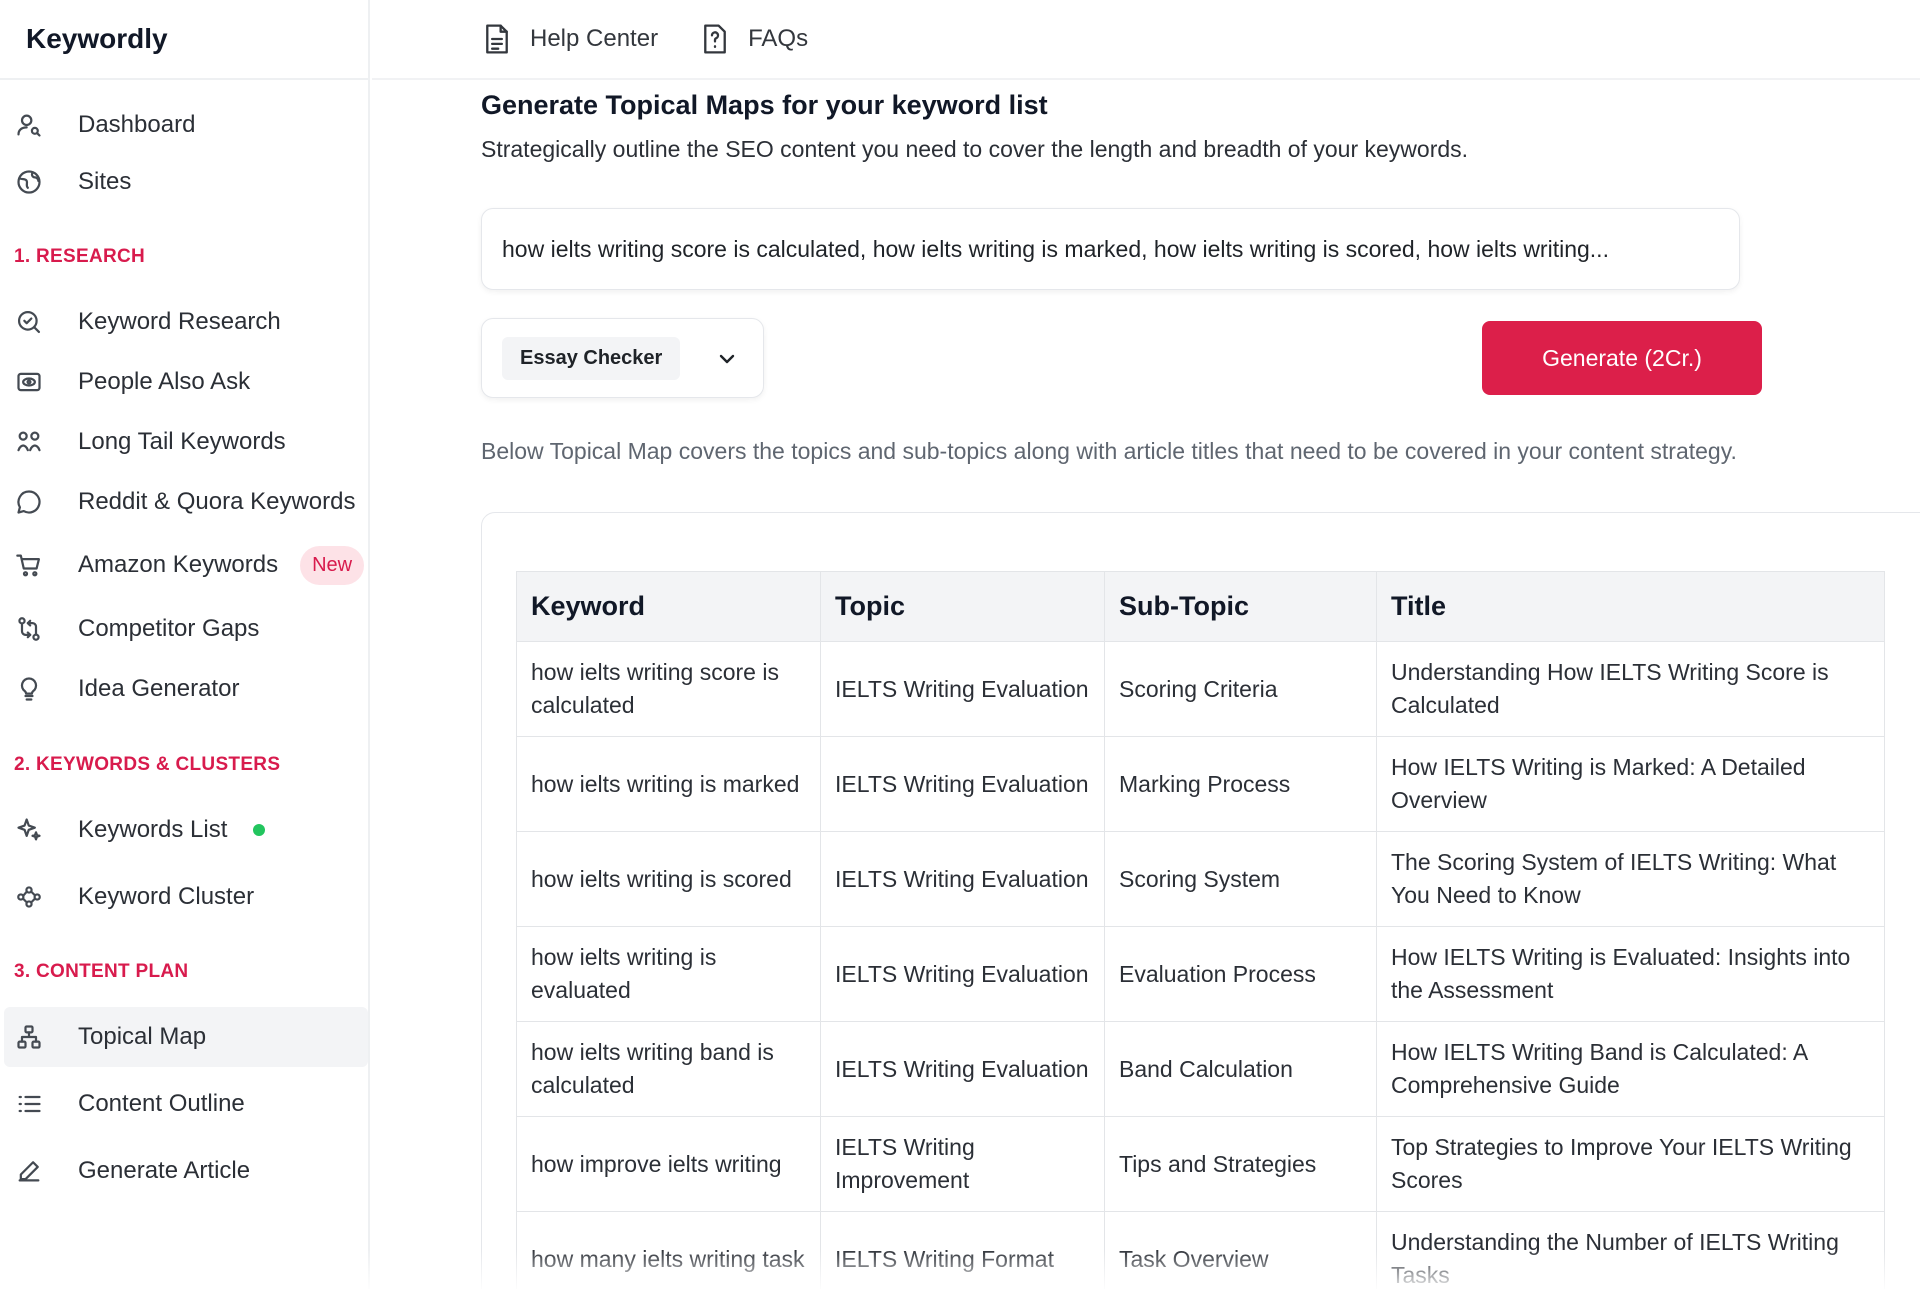  Describe the element at coordinates (29, 125) in the screenshot. I see `user-icon` at that location.